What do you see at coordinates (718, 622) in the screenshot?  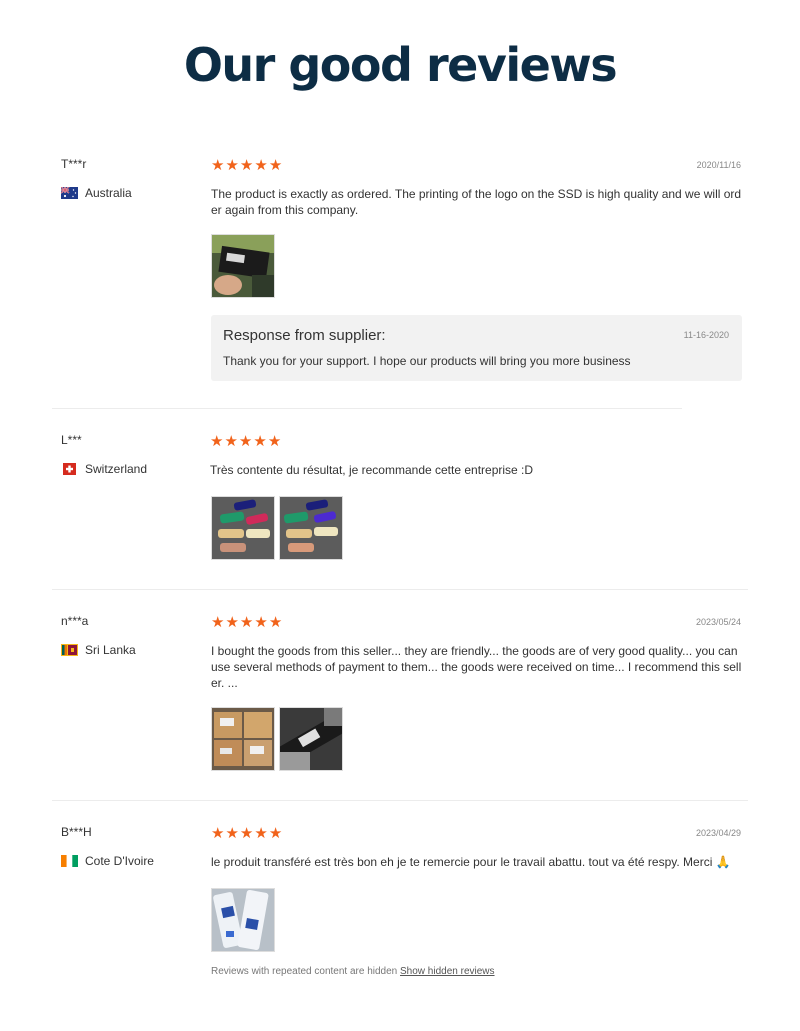 I see `review-date: 2023/05/24` at bounding box center [718, 622].